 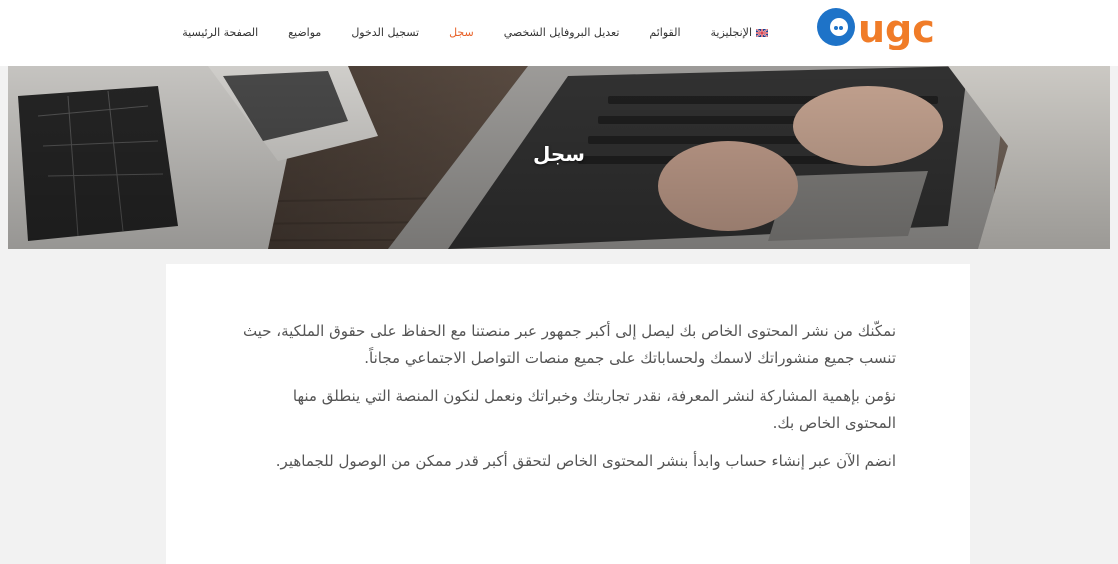 What do you see at coordinates (762, 33) in the screenshot?
I see `uk-flag-icon` at bounding box center [762, 33].